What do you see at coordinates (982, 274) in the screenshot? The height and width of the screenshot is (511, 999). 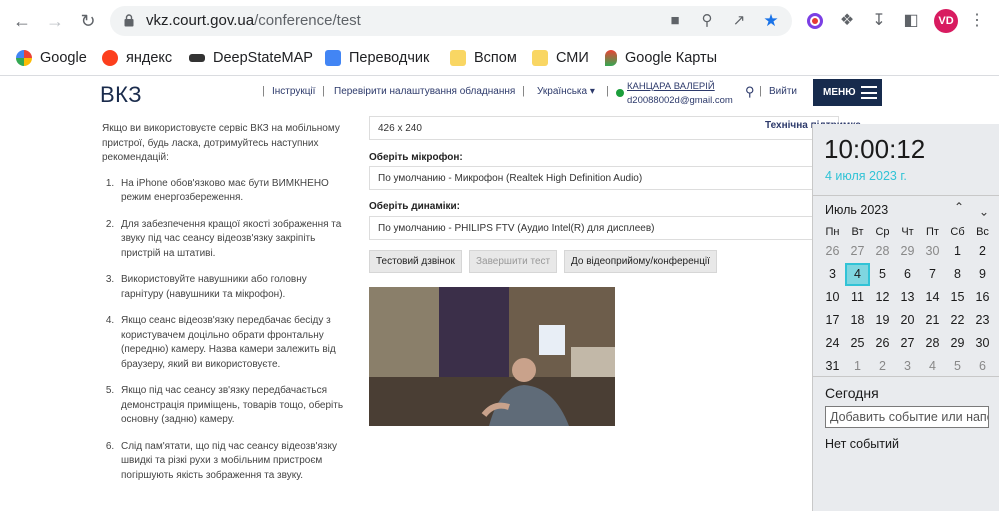 I see `calendar-day: 9` at bounding box center [982, 274].